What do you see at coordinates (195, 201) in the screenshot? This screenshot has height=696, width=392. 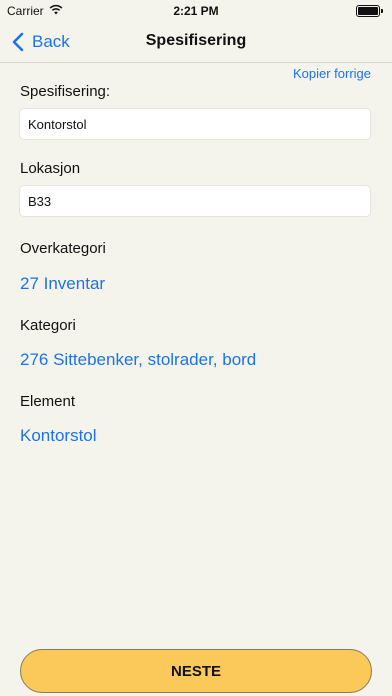 I see `location-input` at bounding box center [195, 201].